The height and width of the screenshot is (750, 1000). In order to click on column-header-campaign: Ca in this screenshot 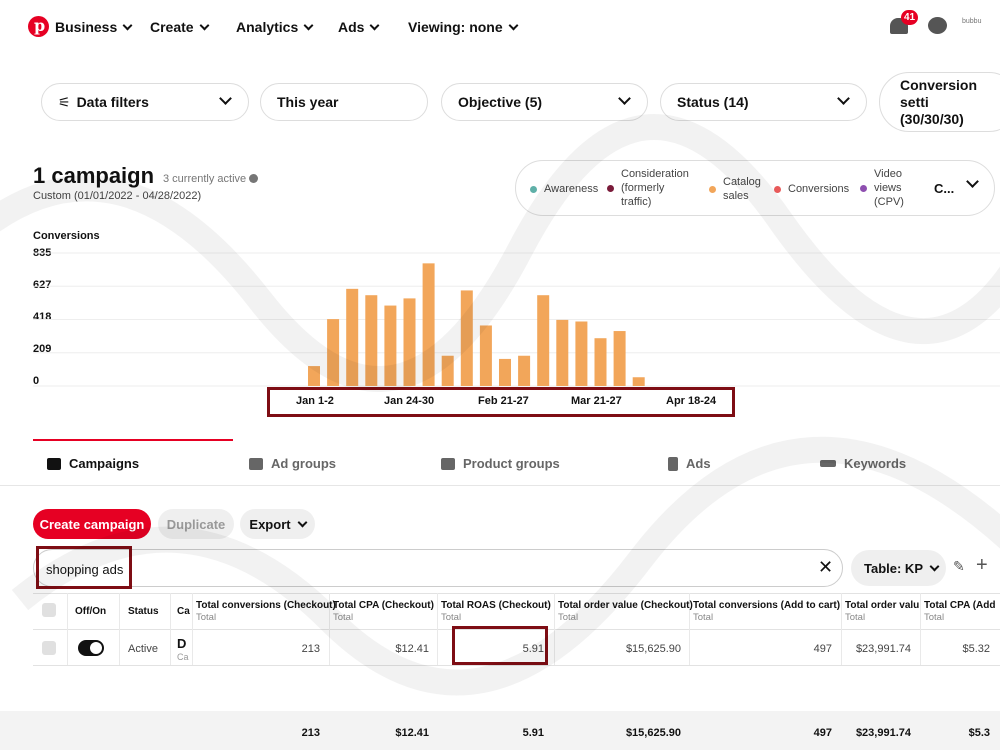, I will do `click(183, 611)`.